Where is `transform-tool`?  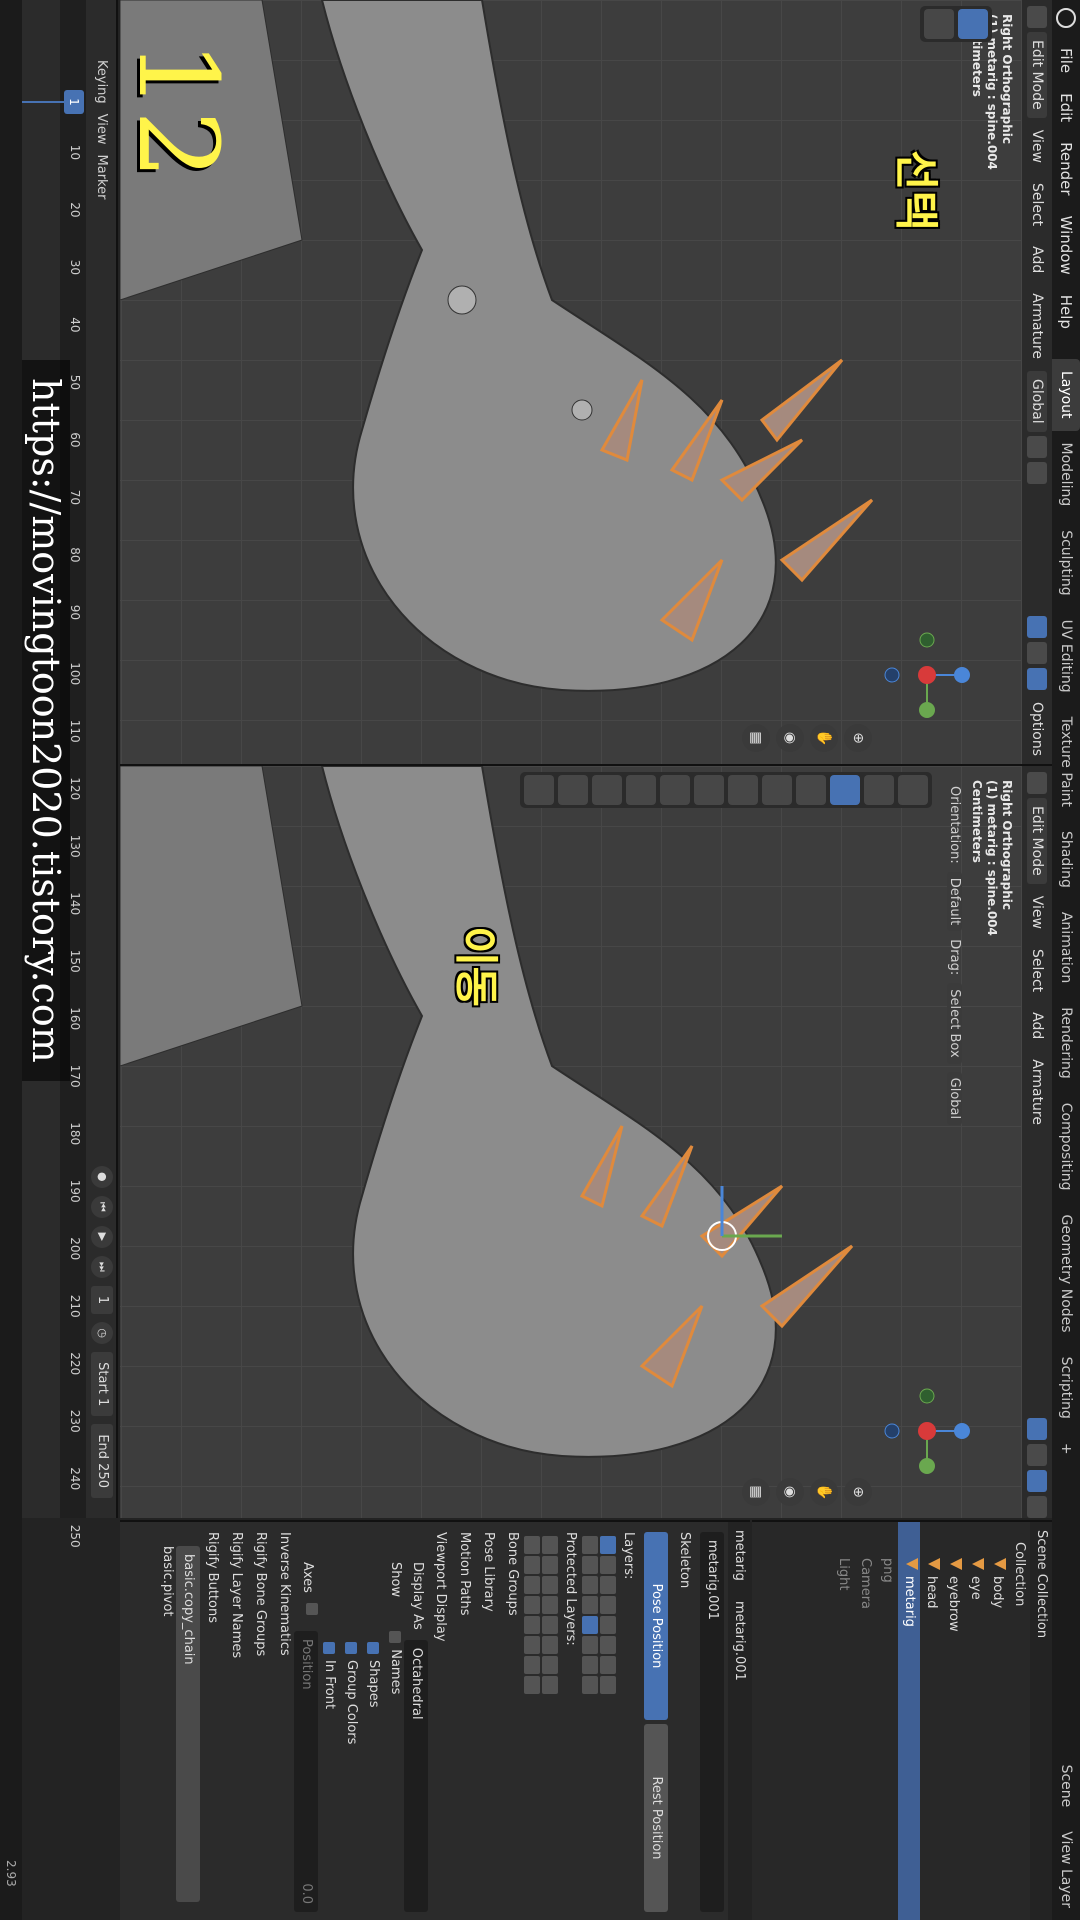
transform-tool is located at coordinates (743, 790).